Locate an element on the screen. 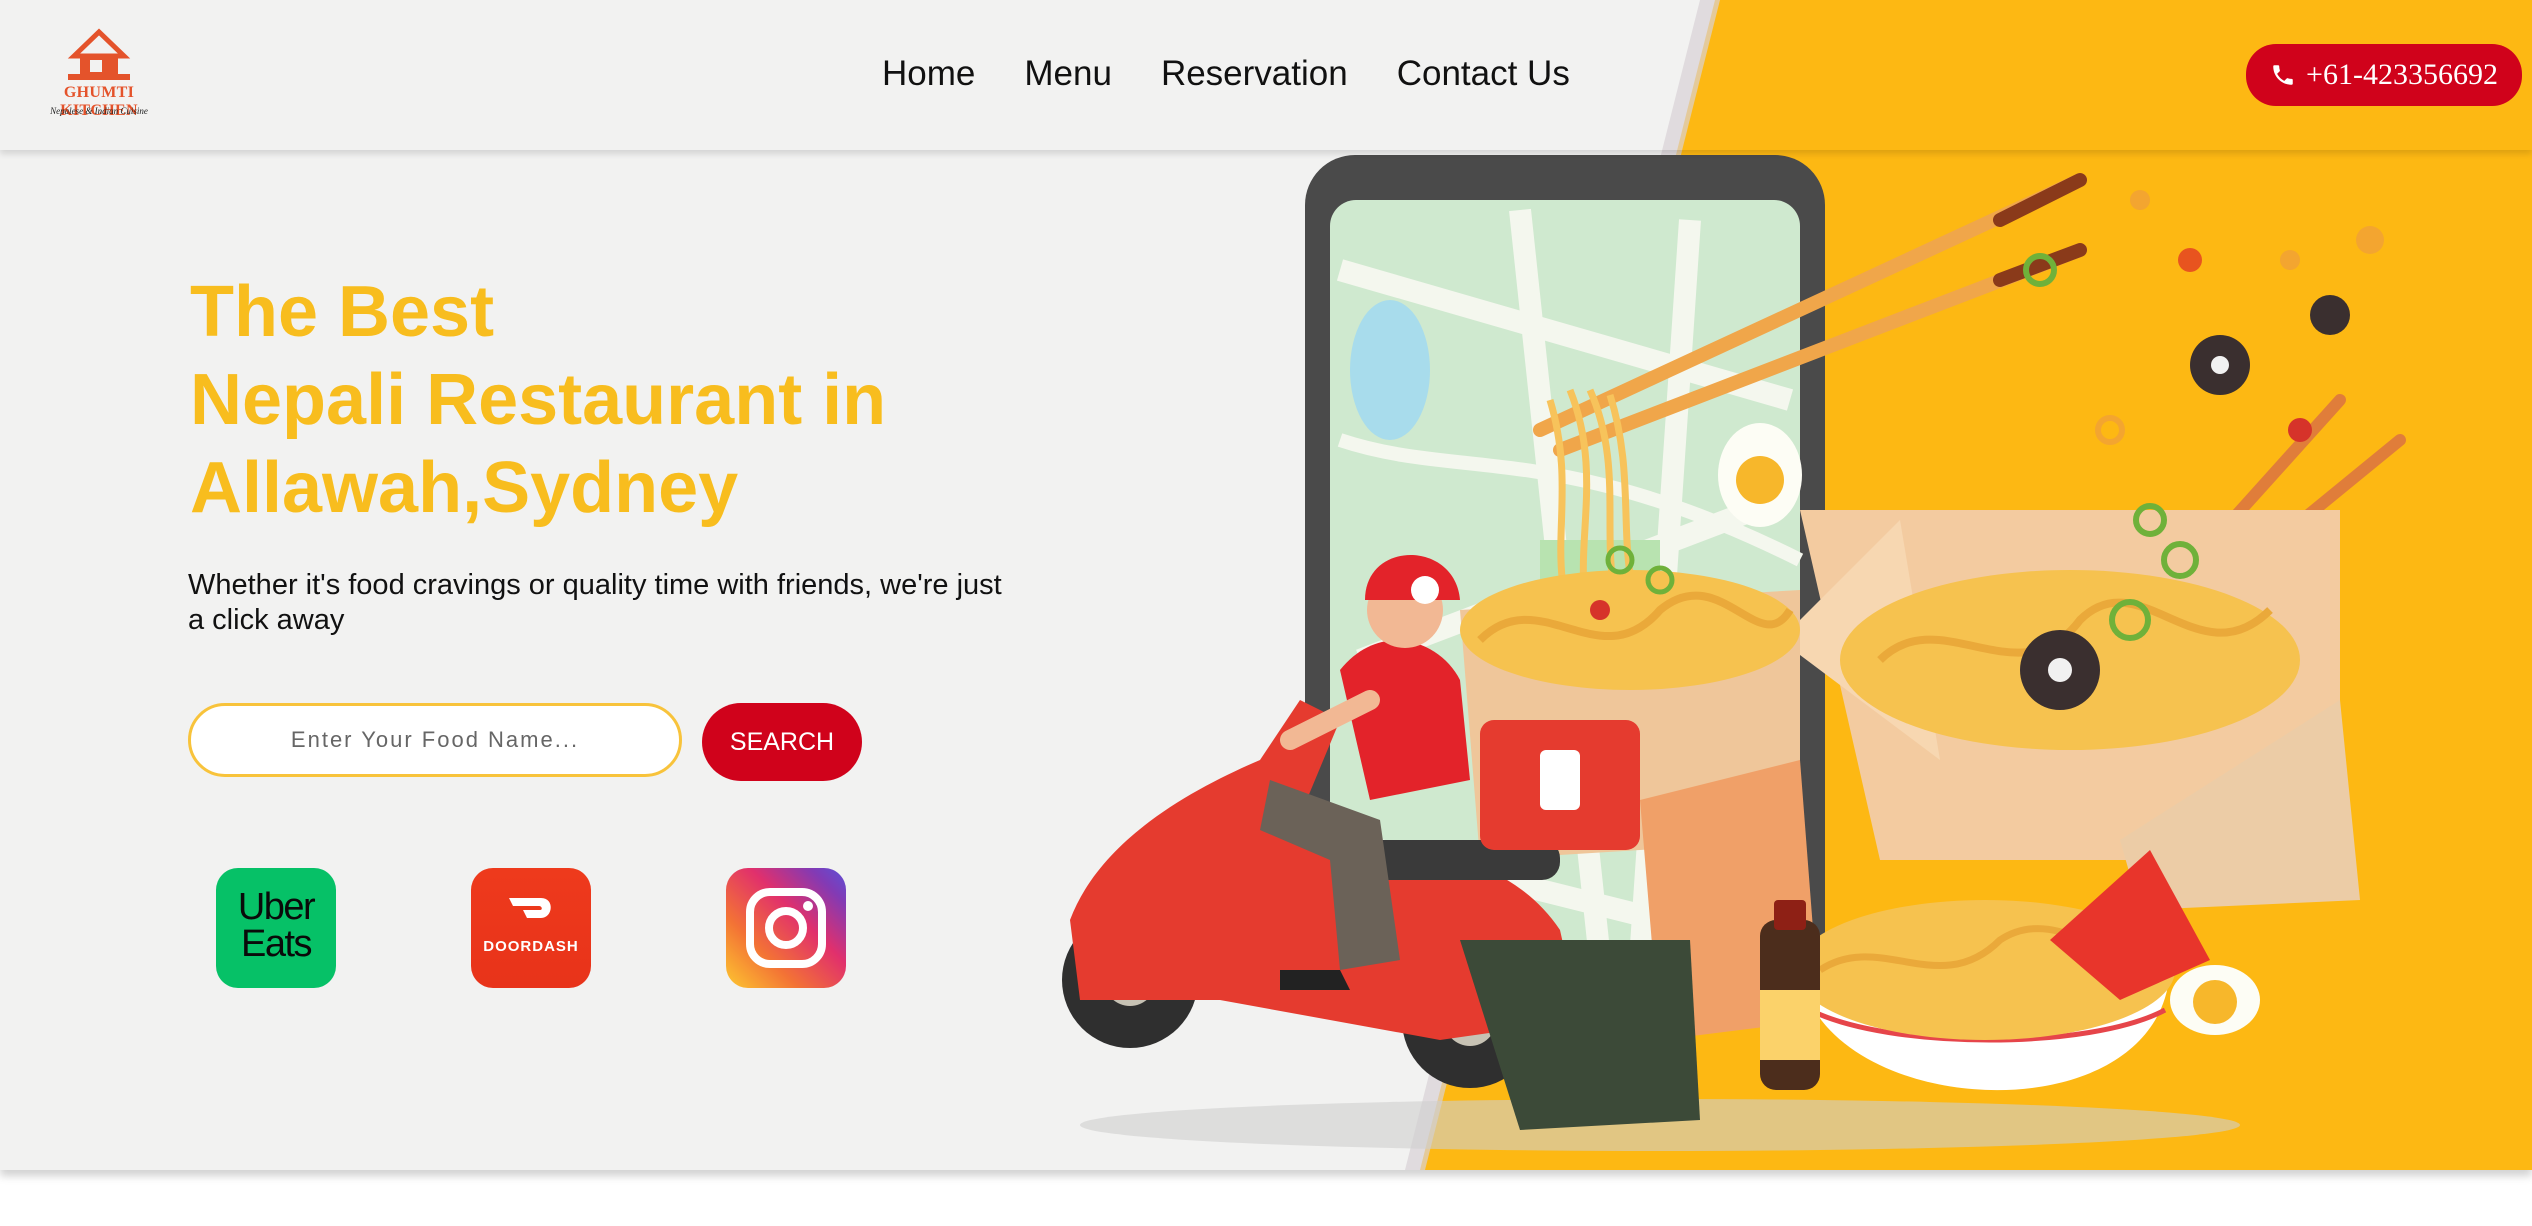 This screenshot has width=2532, height=1226. sauce-bottle is located at coordinates (1790, 995).